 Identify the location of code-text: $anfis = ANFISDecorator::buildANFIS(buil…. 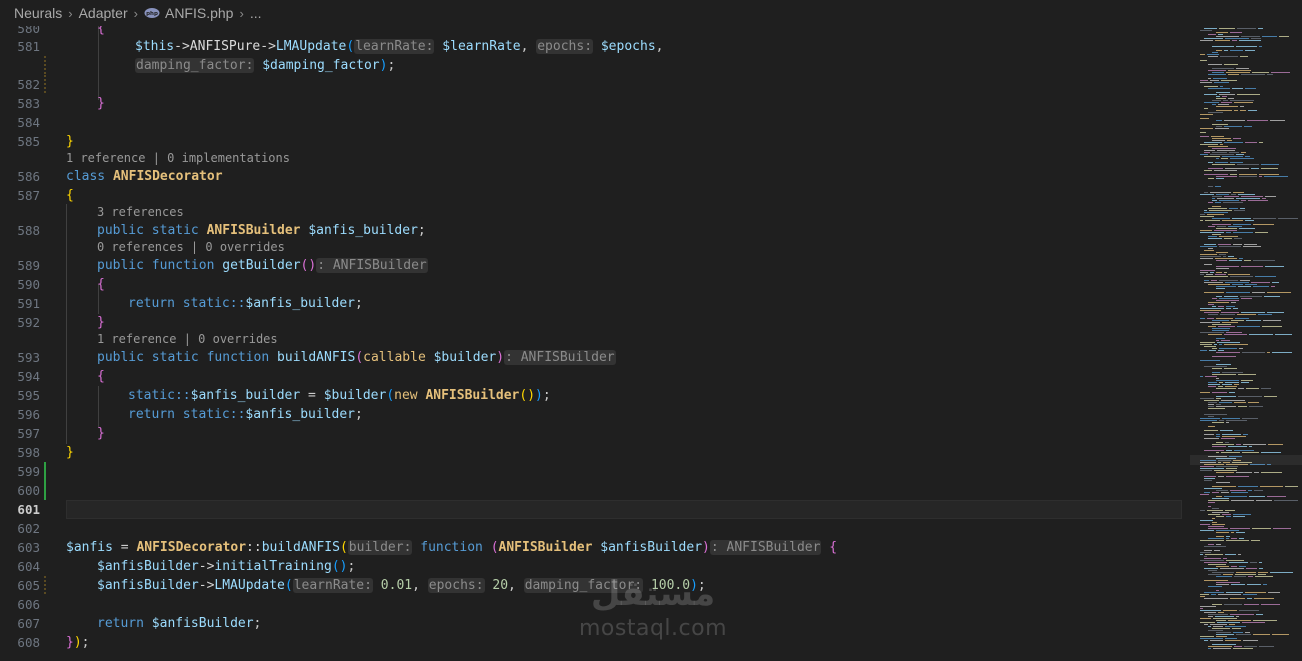
(452, 547).